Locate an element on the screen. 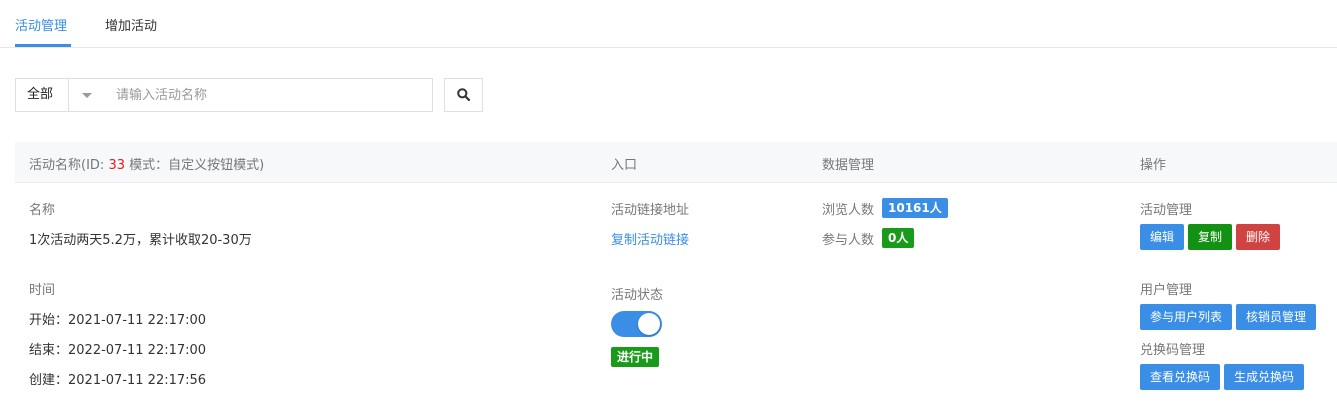  copy-activity-link: 复制活动链接 is located at coordinates (650, 238).